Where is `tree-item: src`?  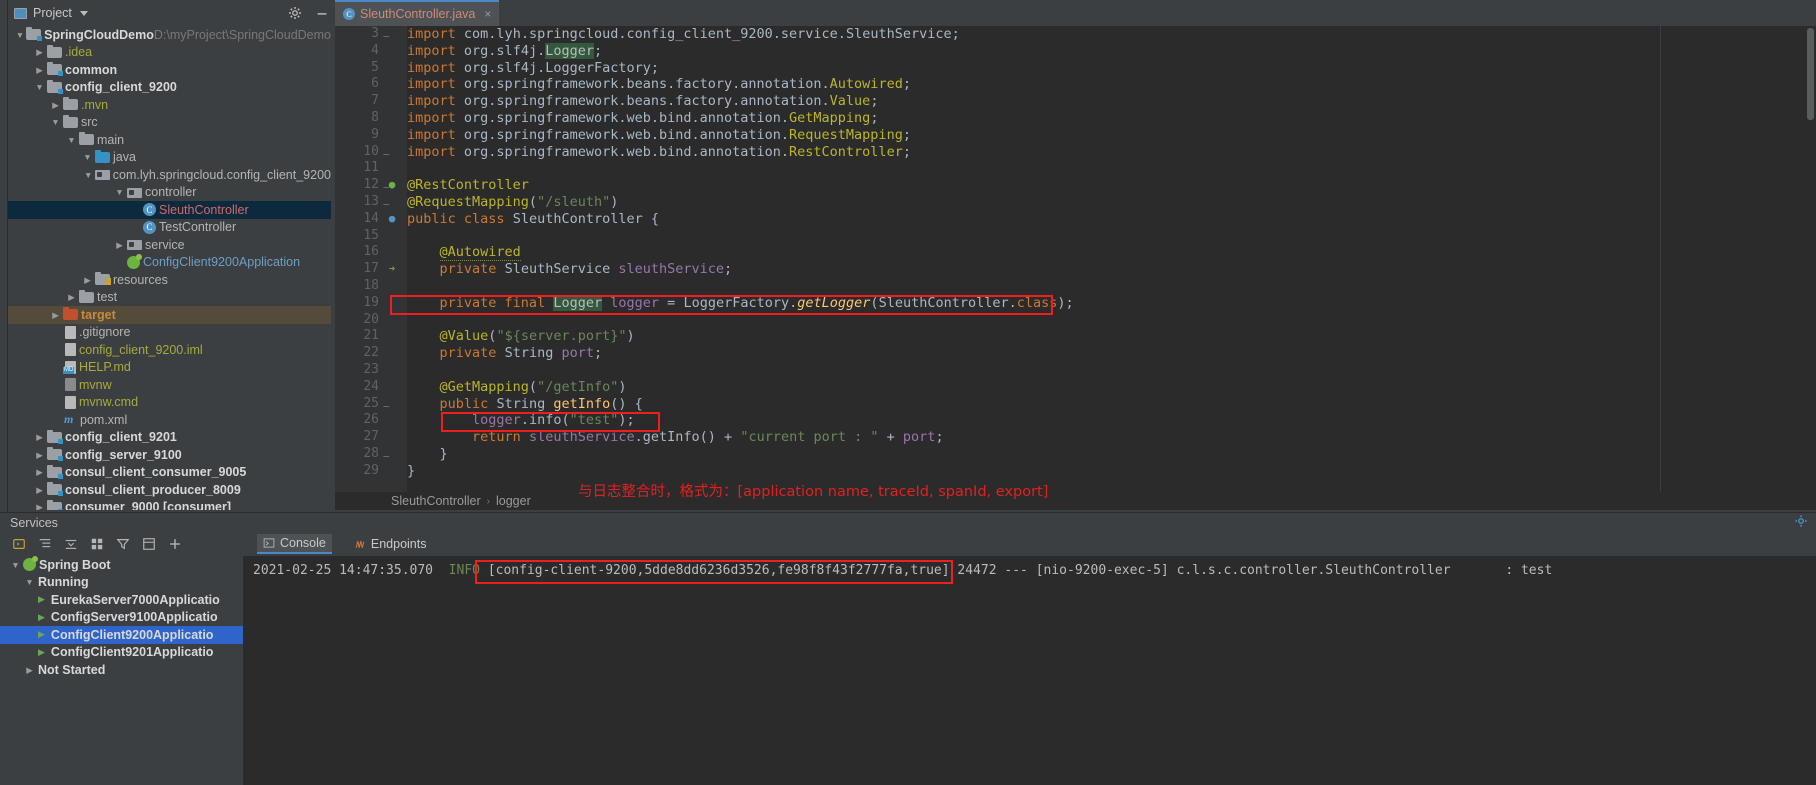
tree-item: src is located at coordinates (169, 123).